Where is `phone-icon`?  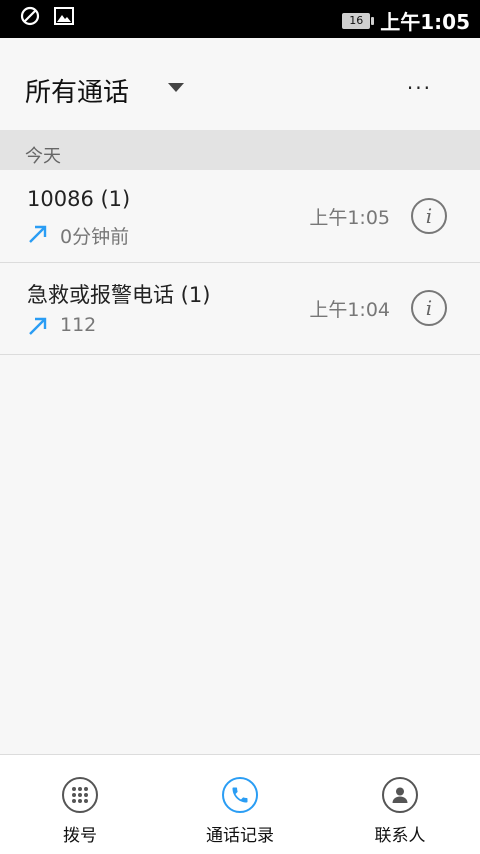
phone-icon is located at coordinates (240, 795).